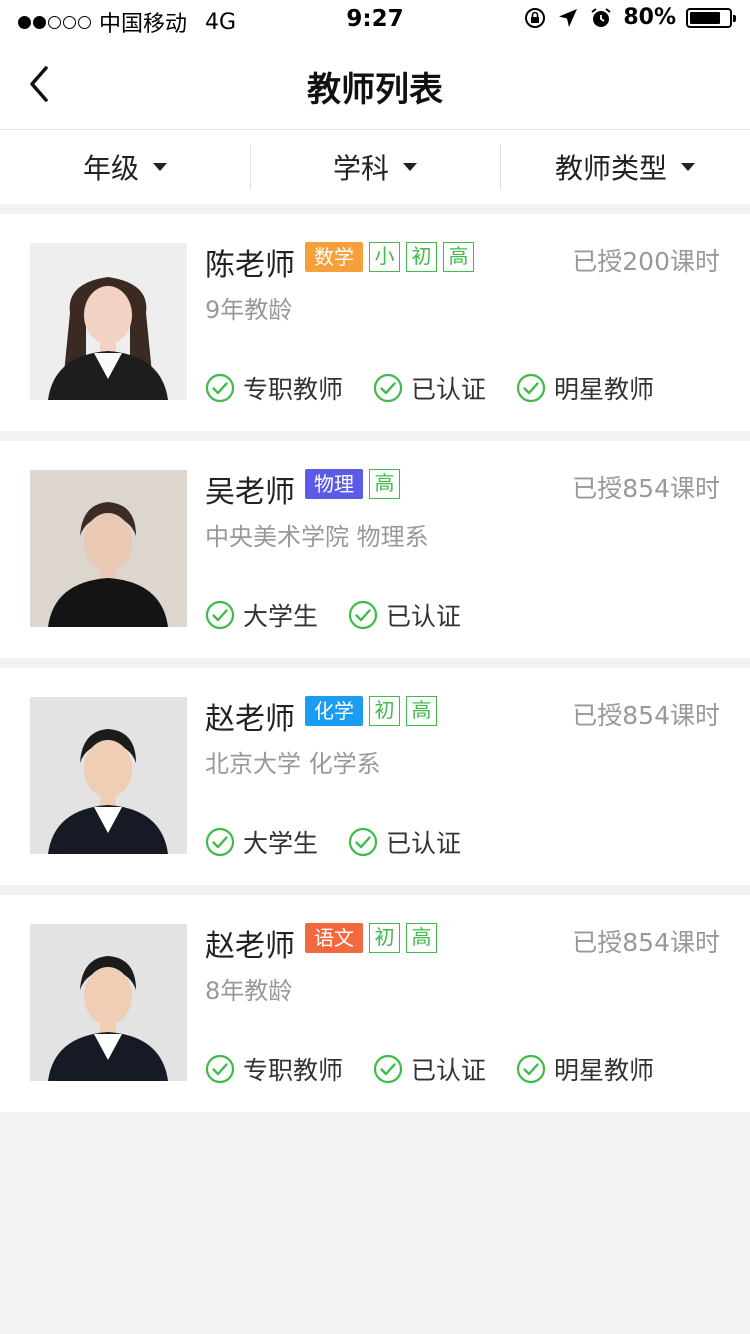 Image resolution: width=750 pixels, height=1334 pixels. I want to click on teacher-tags: 物理 高, so click(352, 484).